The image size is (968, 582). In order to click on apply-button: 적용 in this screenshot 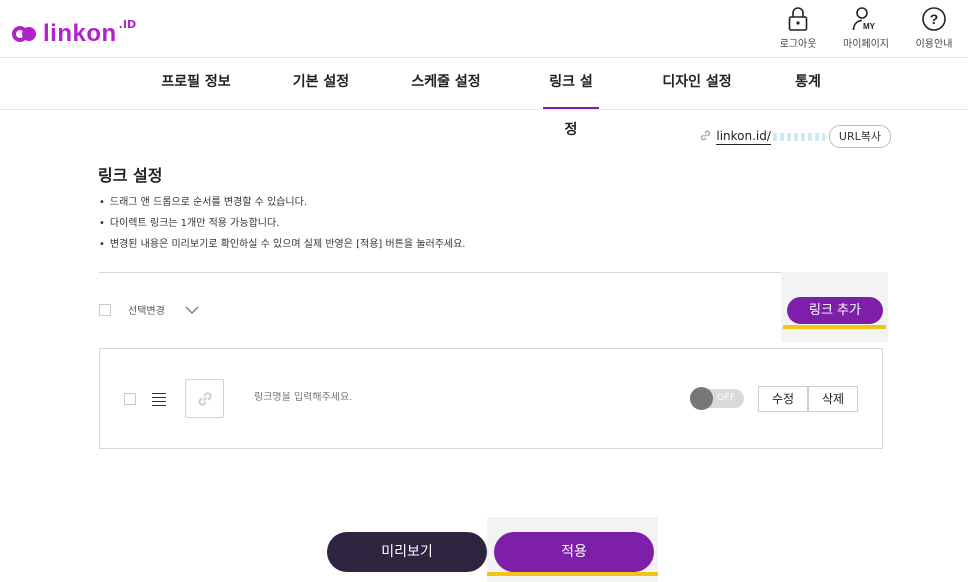, I will do `click(574, 552)`.